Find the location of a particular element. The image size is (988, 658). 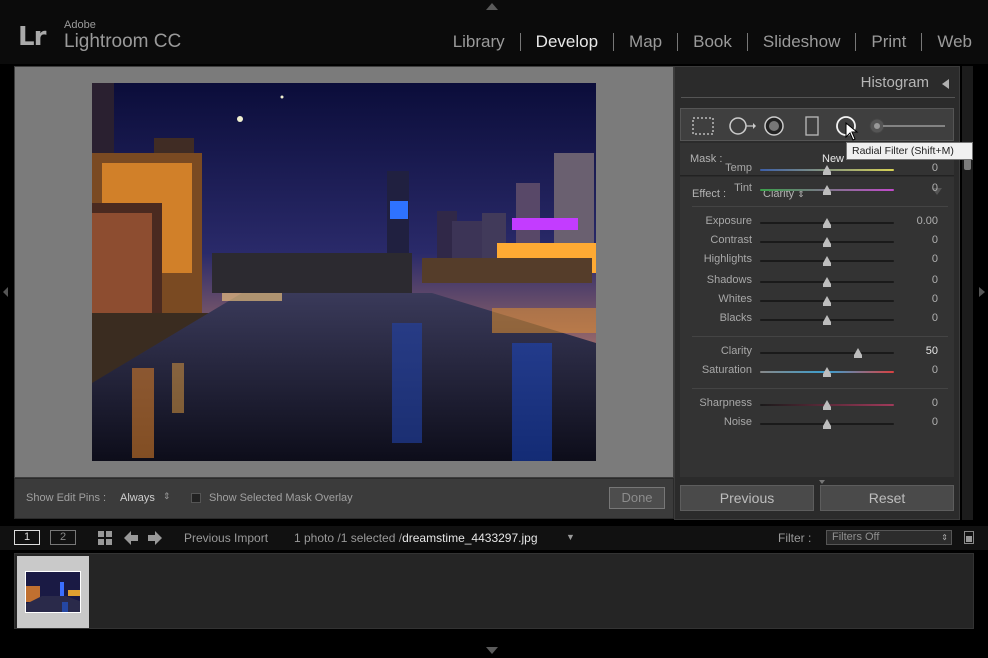

tint-slider-thumb is located at coordinates (827, 190).